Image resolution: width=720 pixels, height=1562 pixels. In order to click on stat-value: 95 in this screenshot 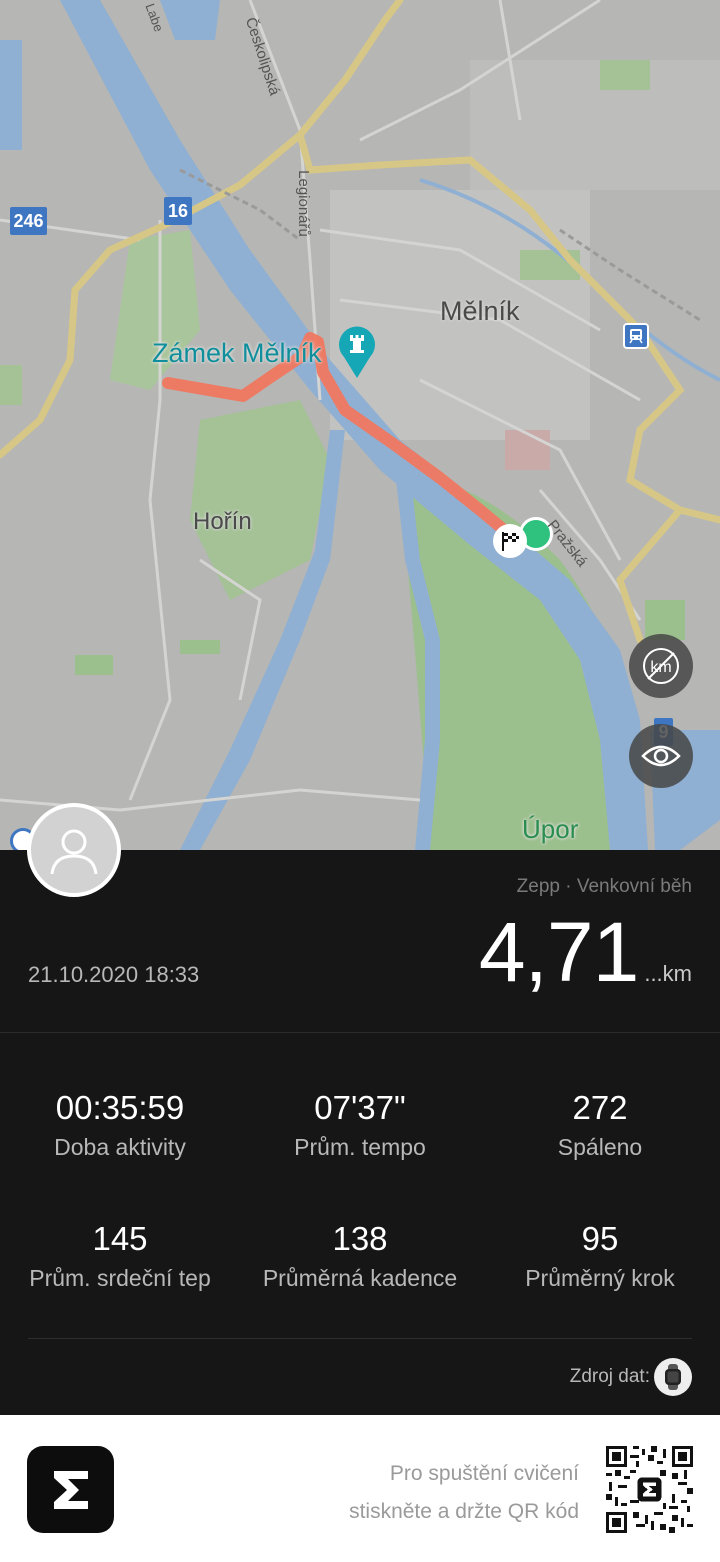, I will do `click(600, 1238)`.